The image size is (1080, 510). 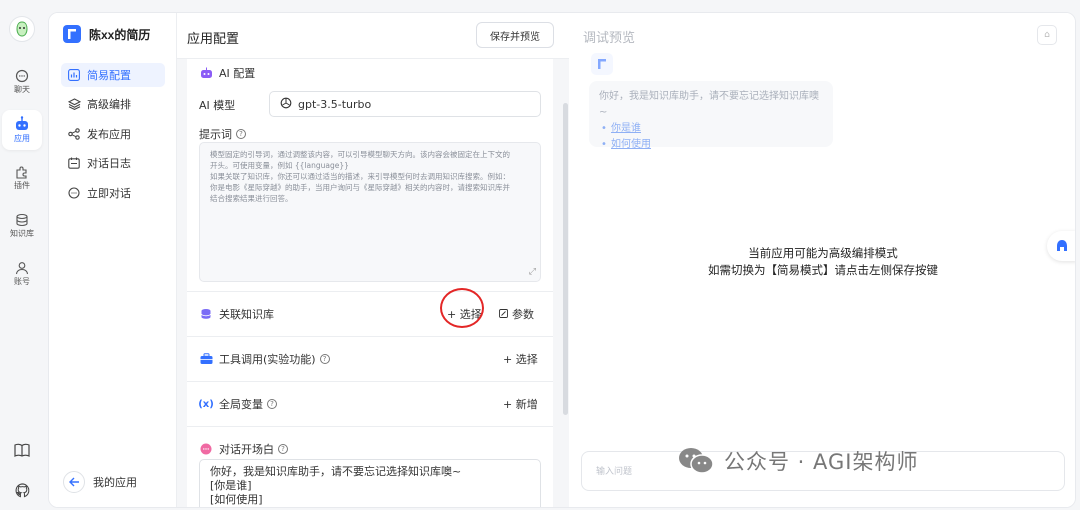 I want to click on toolbox-icon, so click(x=206, y=359).